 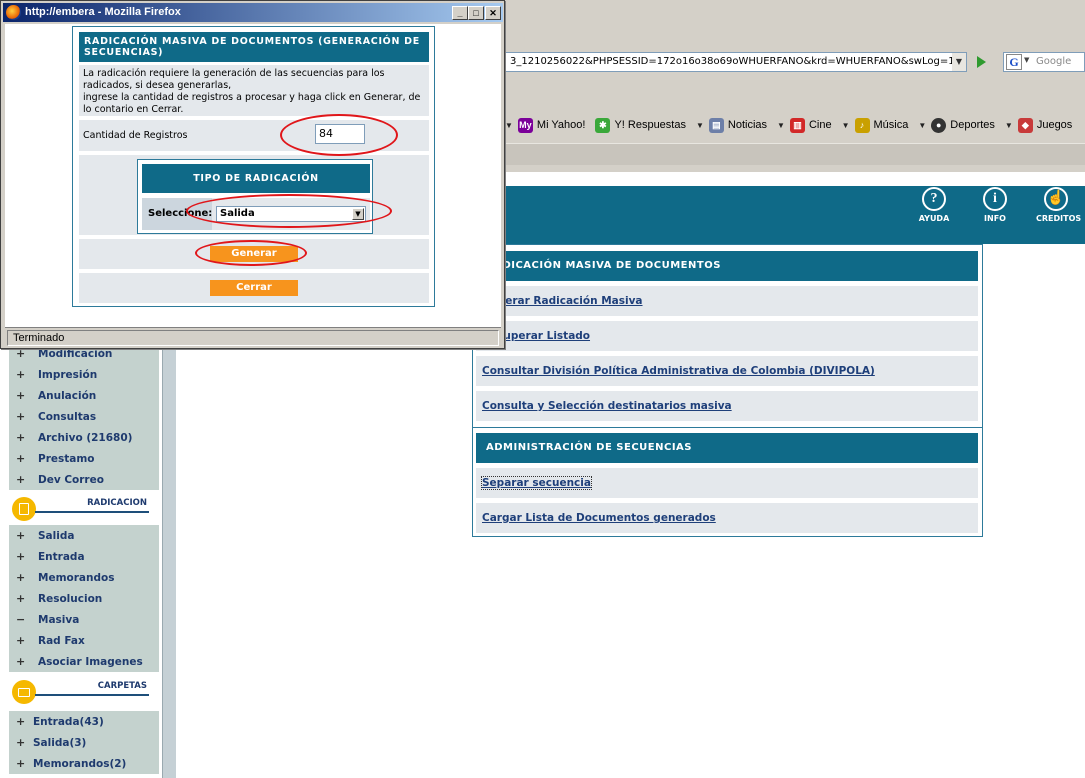 I want to click on bookmark-juegos: ▼ ◆ Juegos, so click(x=1039, y=125).